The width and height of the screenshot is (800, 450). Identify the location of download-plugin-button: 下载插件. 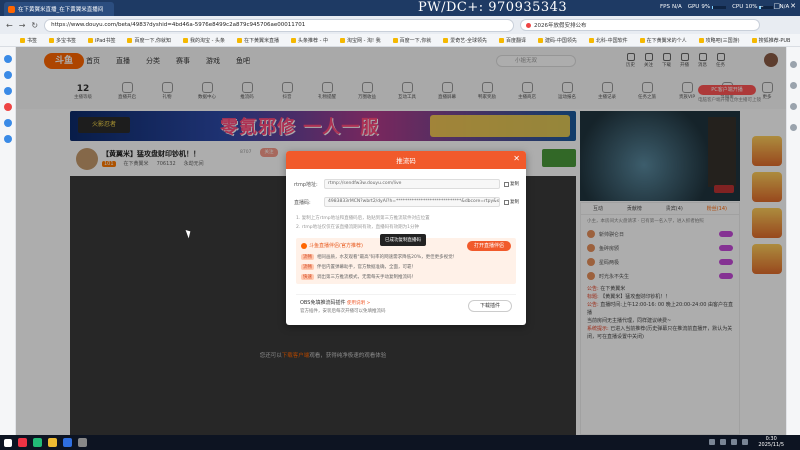
(490, 306).